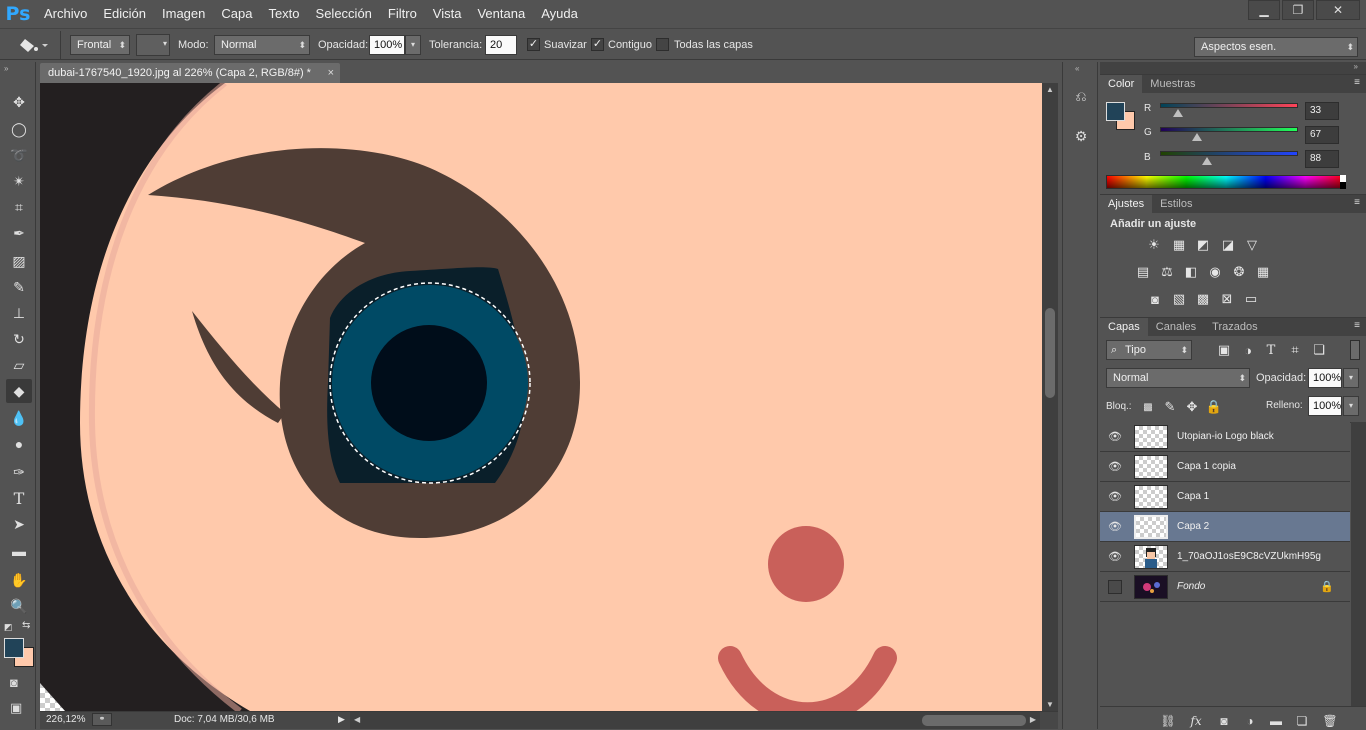  What do you see at coordinates (19, 580) in the screenshot?
I see `hand-tool: ✋` at bounding box center [19, 580].